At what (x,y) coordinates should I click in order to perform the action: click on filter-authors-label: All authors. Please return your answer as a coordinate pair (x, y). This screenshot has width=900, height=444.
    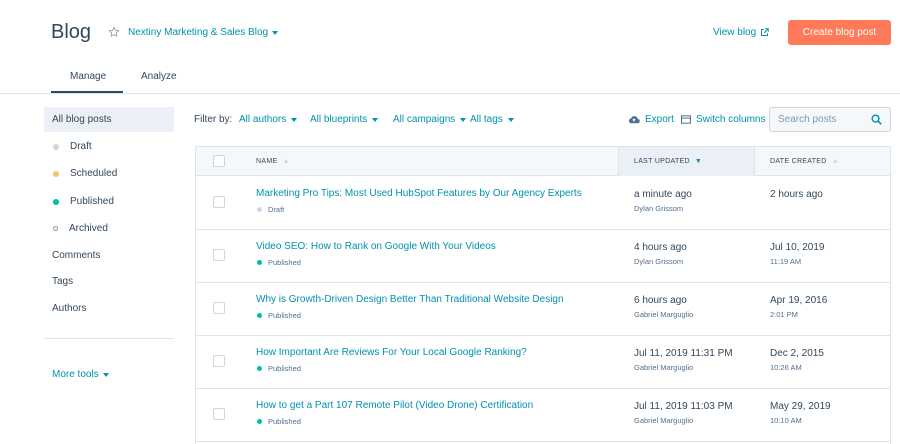
    Looking at the image, I should click on (263, 119).